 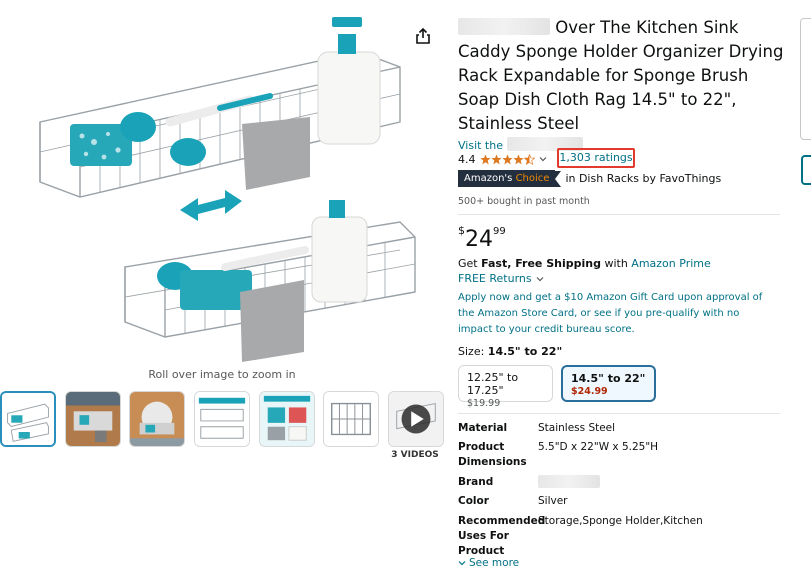 What do you see at coordinates (222, 374) in the screenshot?
I see `zoom-hint: Roll over image to zoom in` at bounding box center [222, 374].